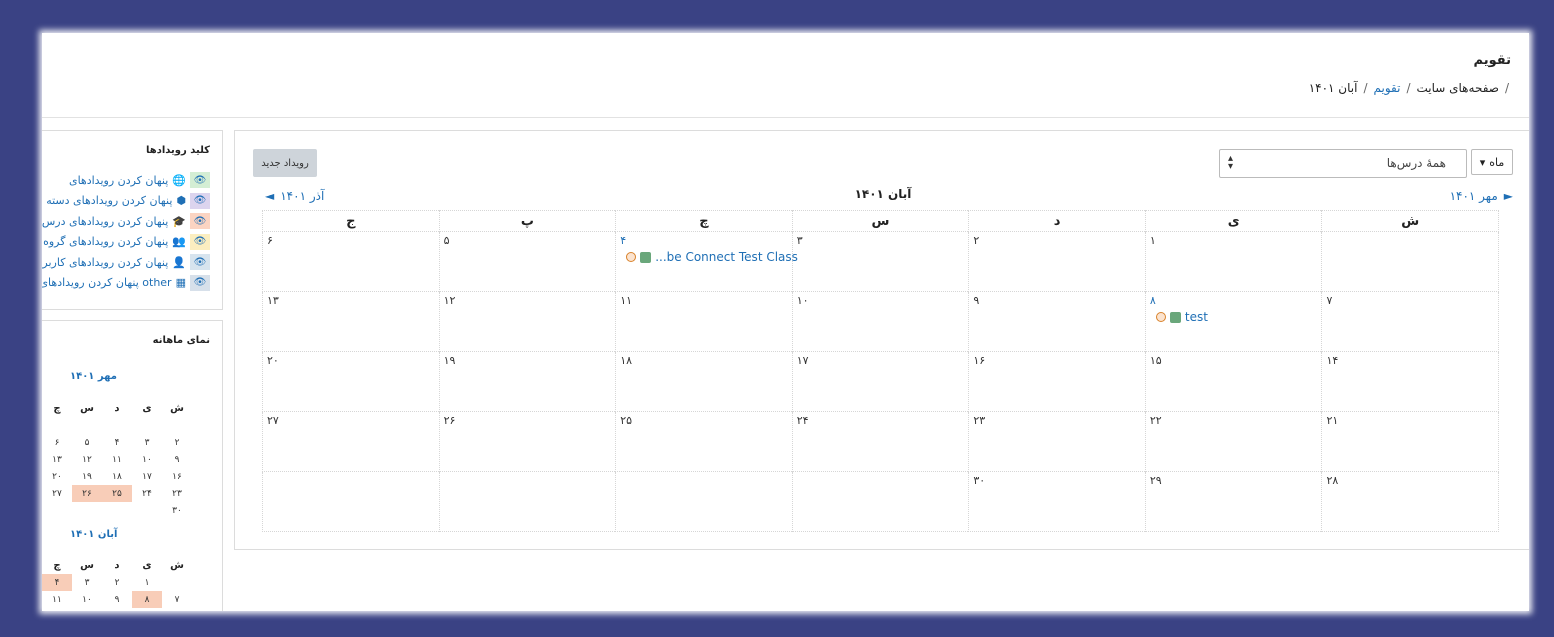  What do you see at coordinates (57, 493) in the screenshot?
I see `mini-day: ۲۷` at bounding box center [57, 493].